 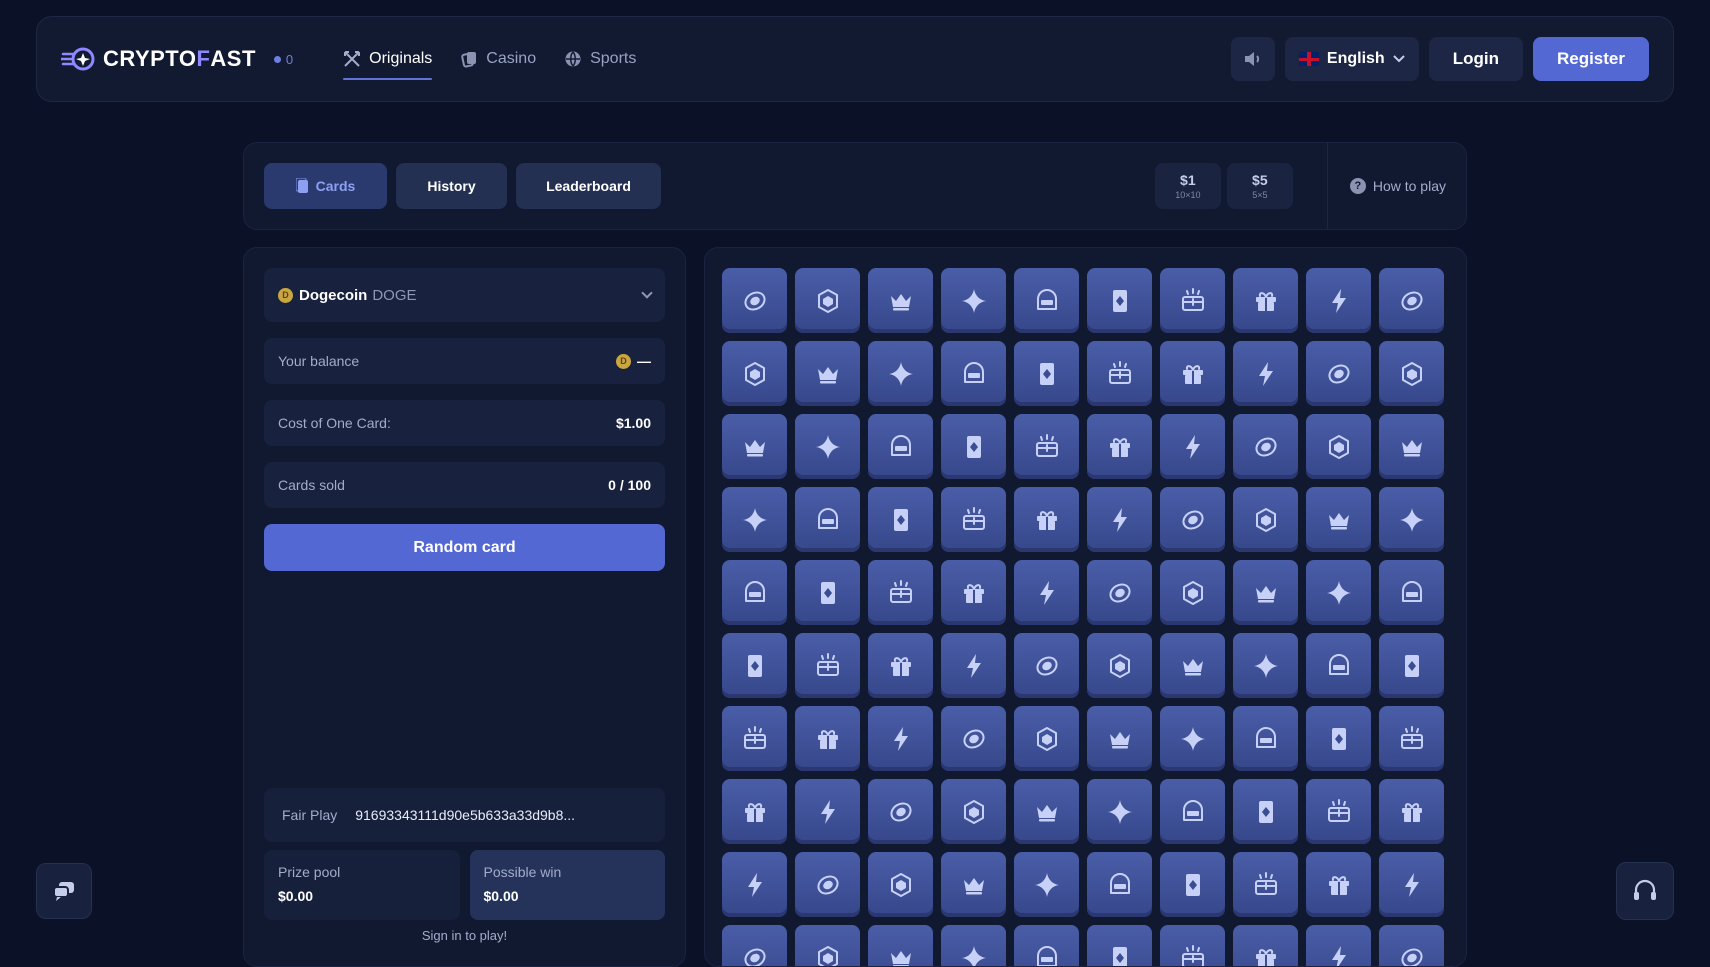 I want to click on register-button: Register, so click(x=1591, y=59).